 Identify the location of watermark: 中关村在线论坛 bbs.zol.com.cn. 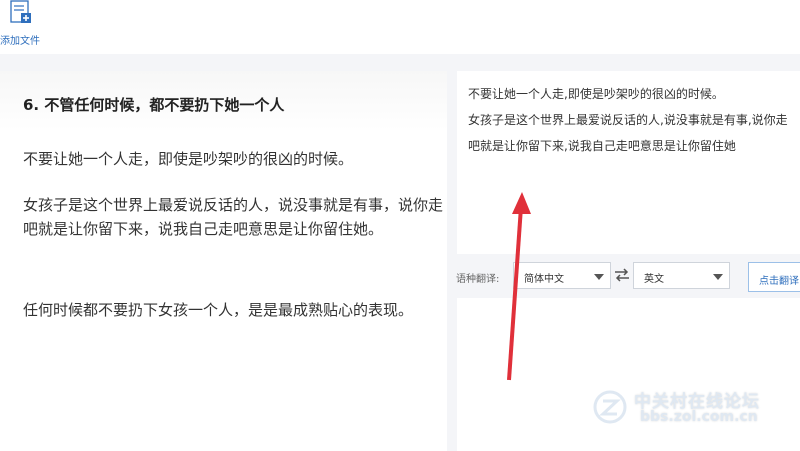
(692, 409).